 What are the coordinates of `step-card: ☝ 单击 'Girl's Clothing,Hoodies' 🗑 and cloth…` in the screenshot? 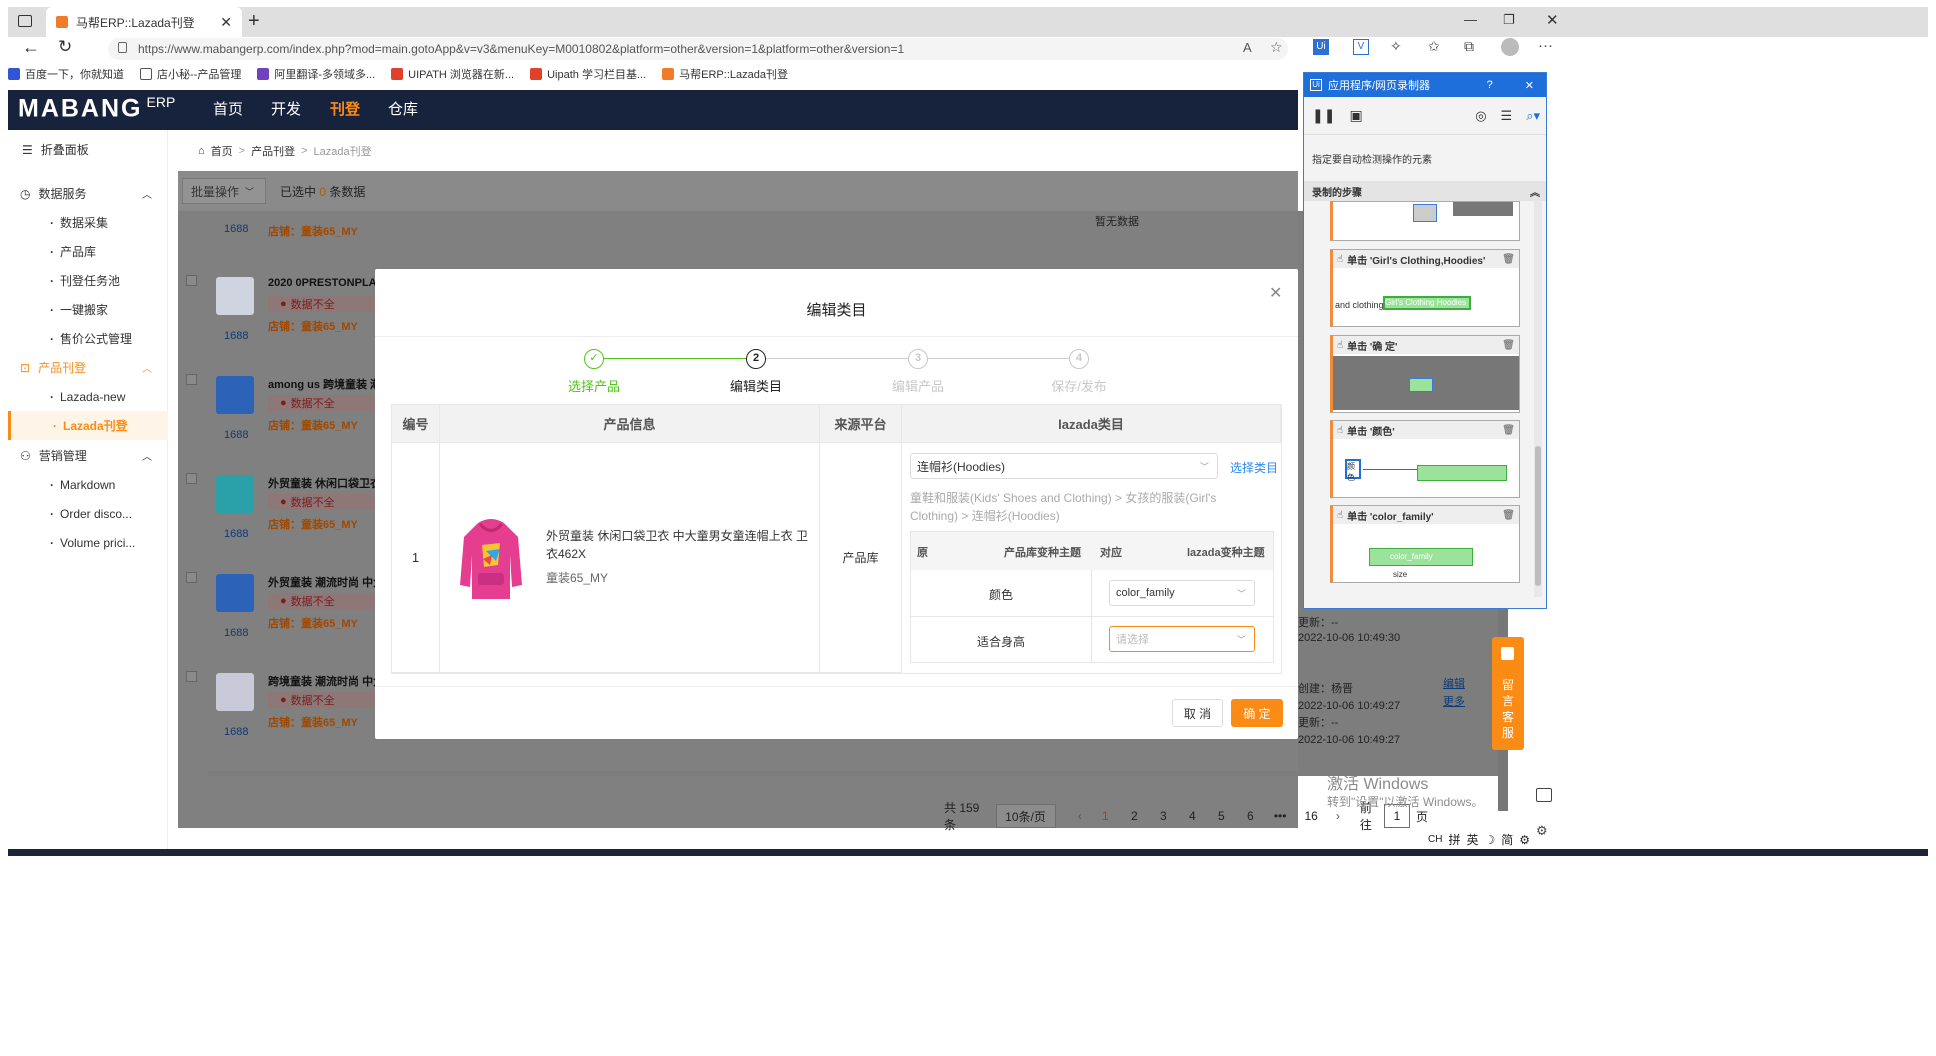 It's located at (1425, 288).